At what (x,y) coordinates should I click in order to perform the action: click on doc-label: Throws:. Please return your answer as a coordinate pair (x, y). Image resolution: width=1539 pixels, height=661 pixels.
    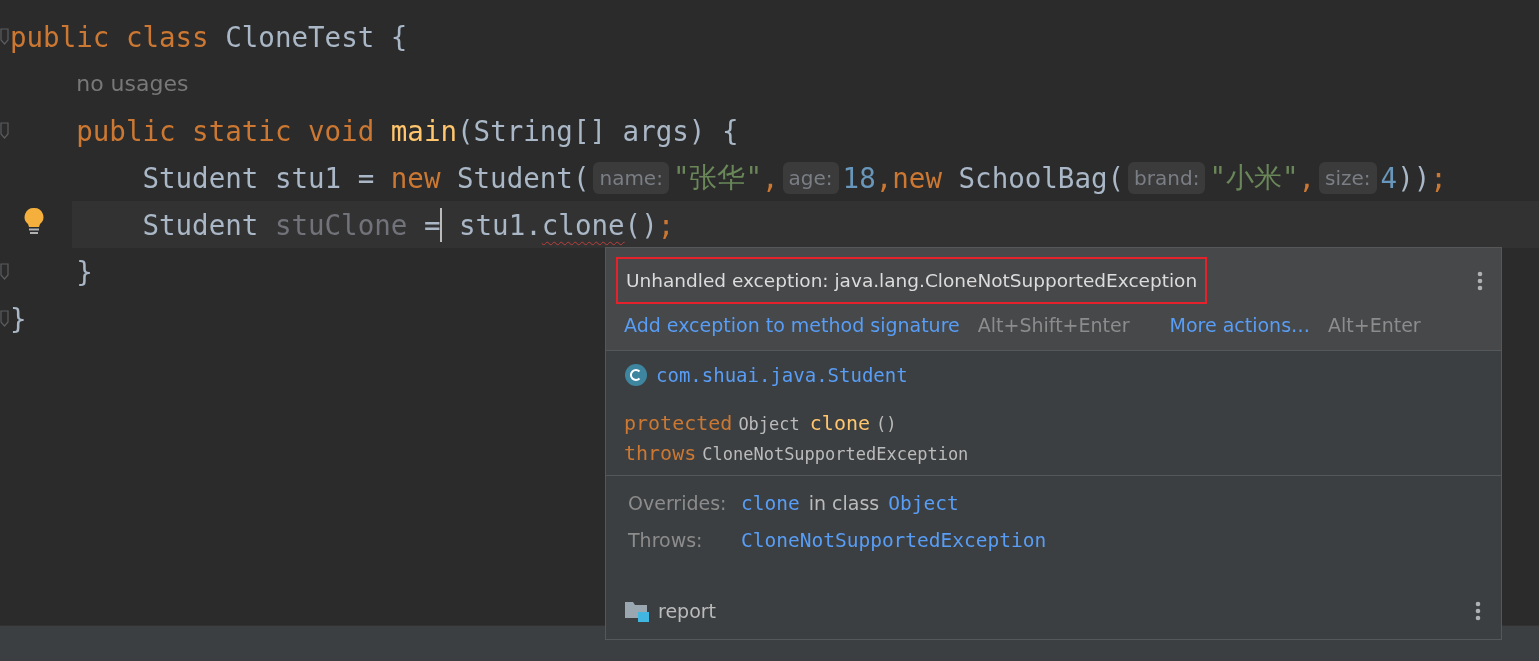
    Looking at the image, I should click on (666, 540).